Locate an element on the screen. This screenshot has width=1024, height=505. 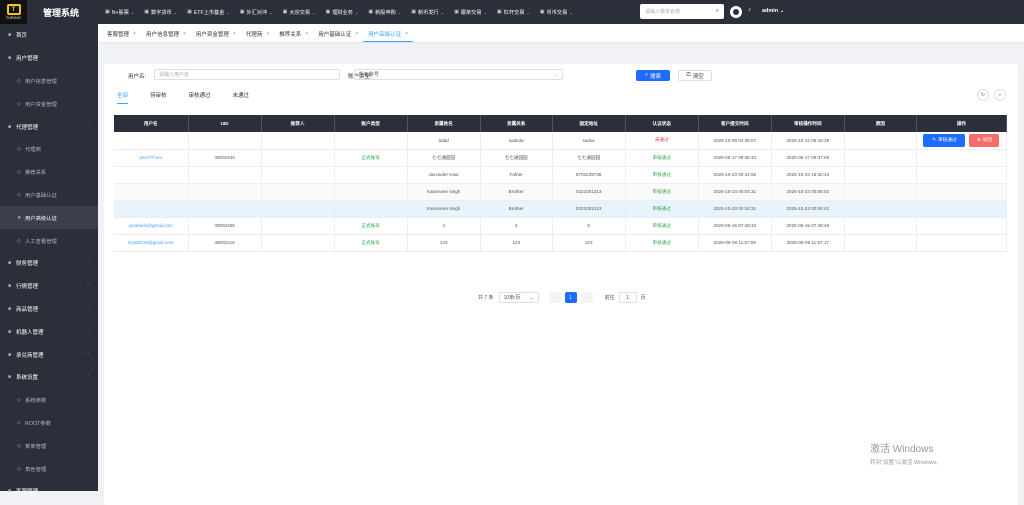
status-tab: 未通过 is located at coordinates (241, 97).